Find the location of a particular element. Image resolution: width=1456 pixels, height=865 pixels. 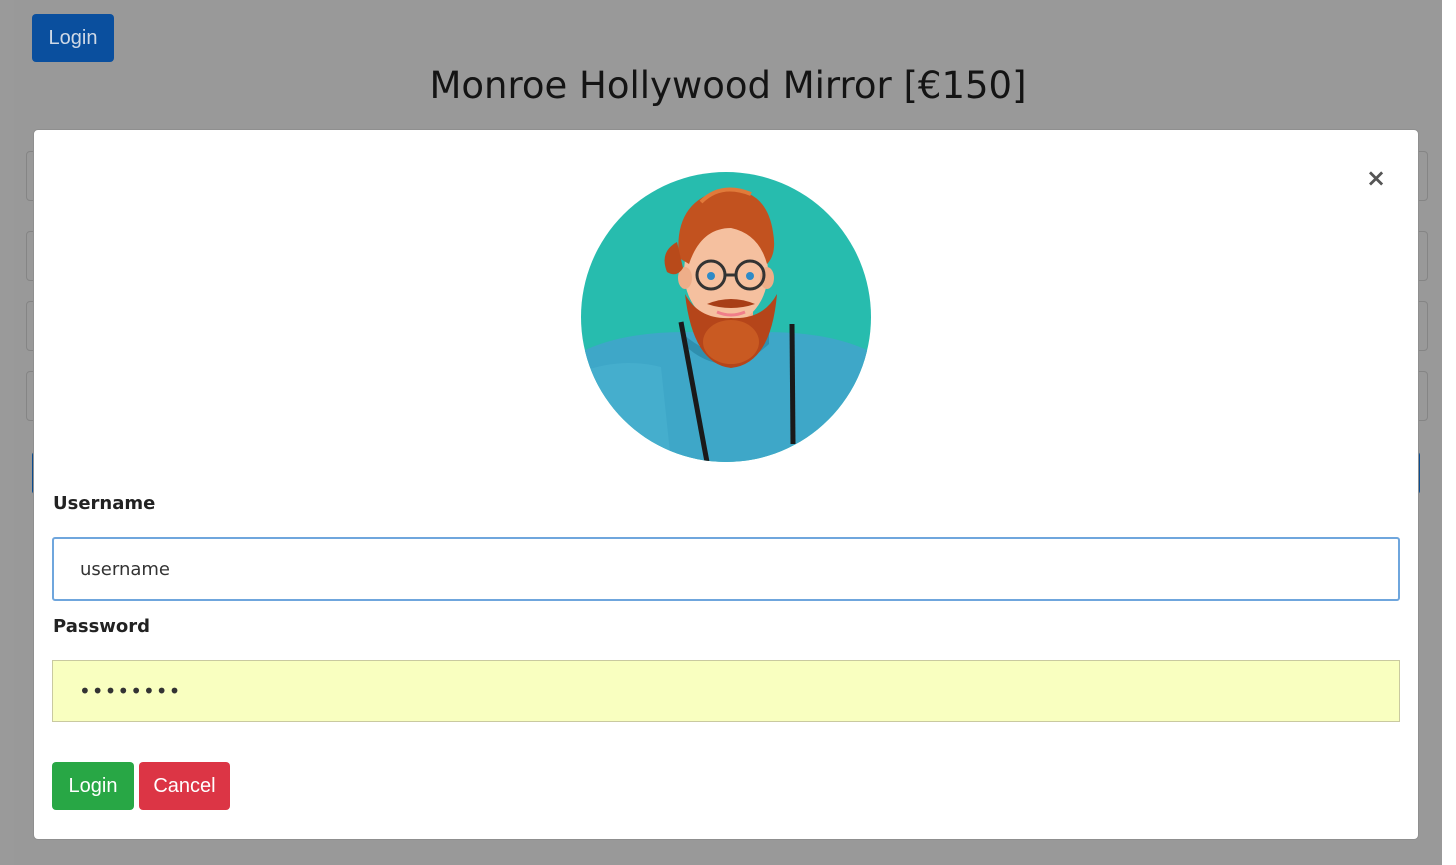

header-login-button: Login is located at coordinates (73, 38).